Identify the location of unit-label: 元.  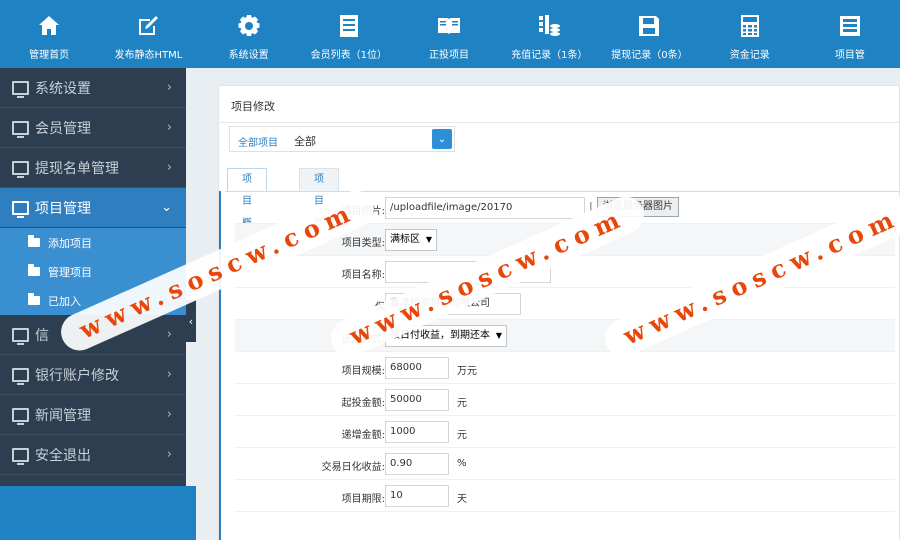
(462, 403).